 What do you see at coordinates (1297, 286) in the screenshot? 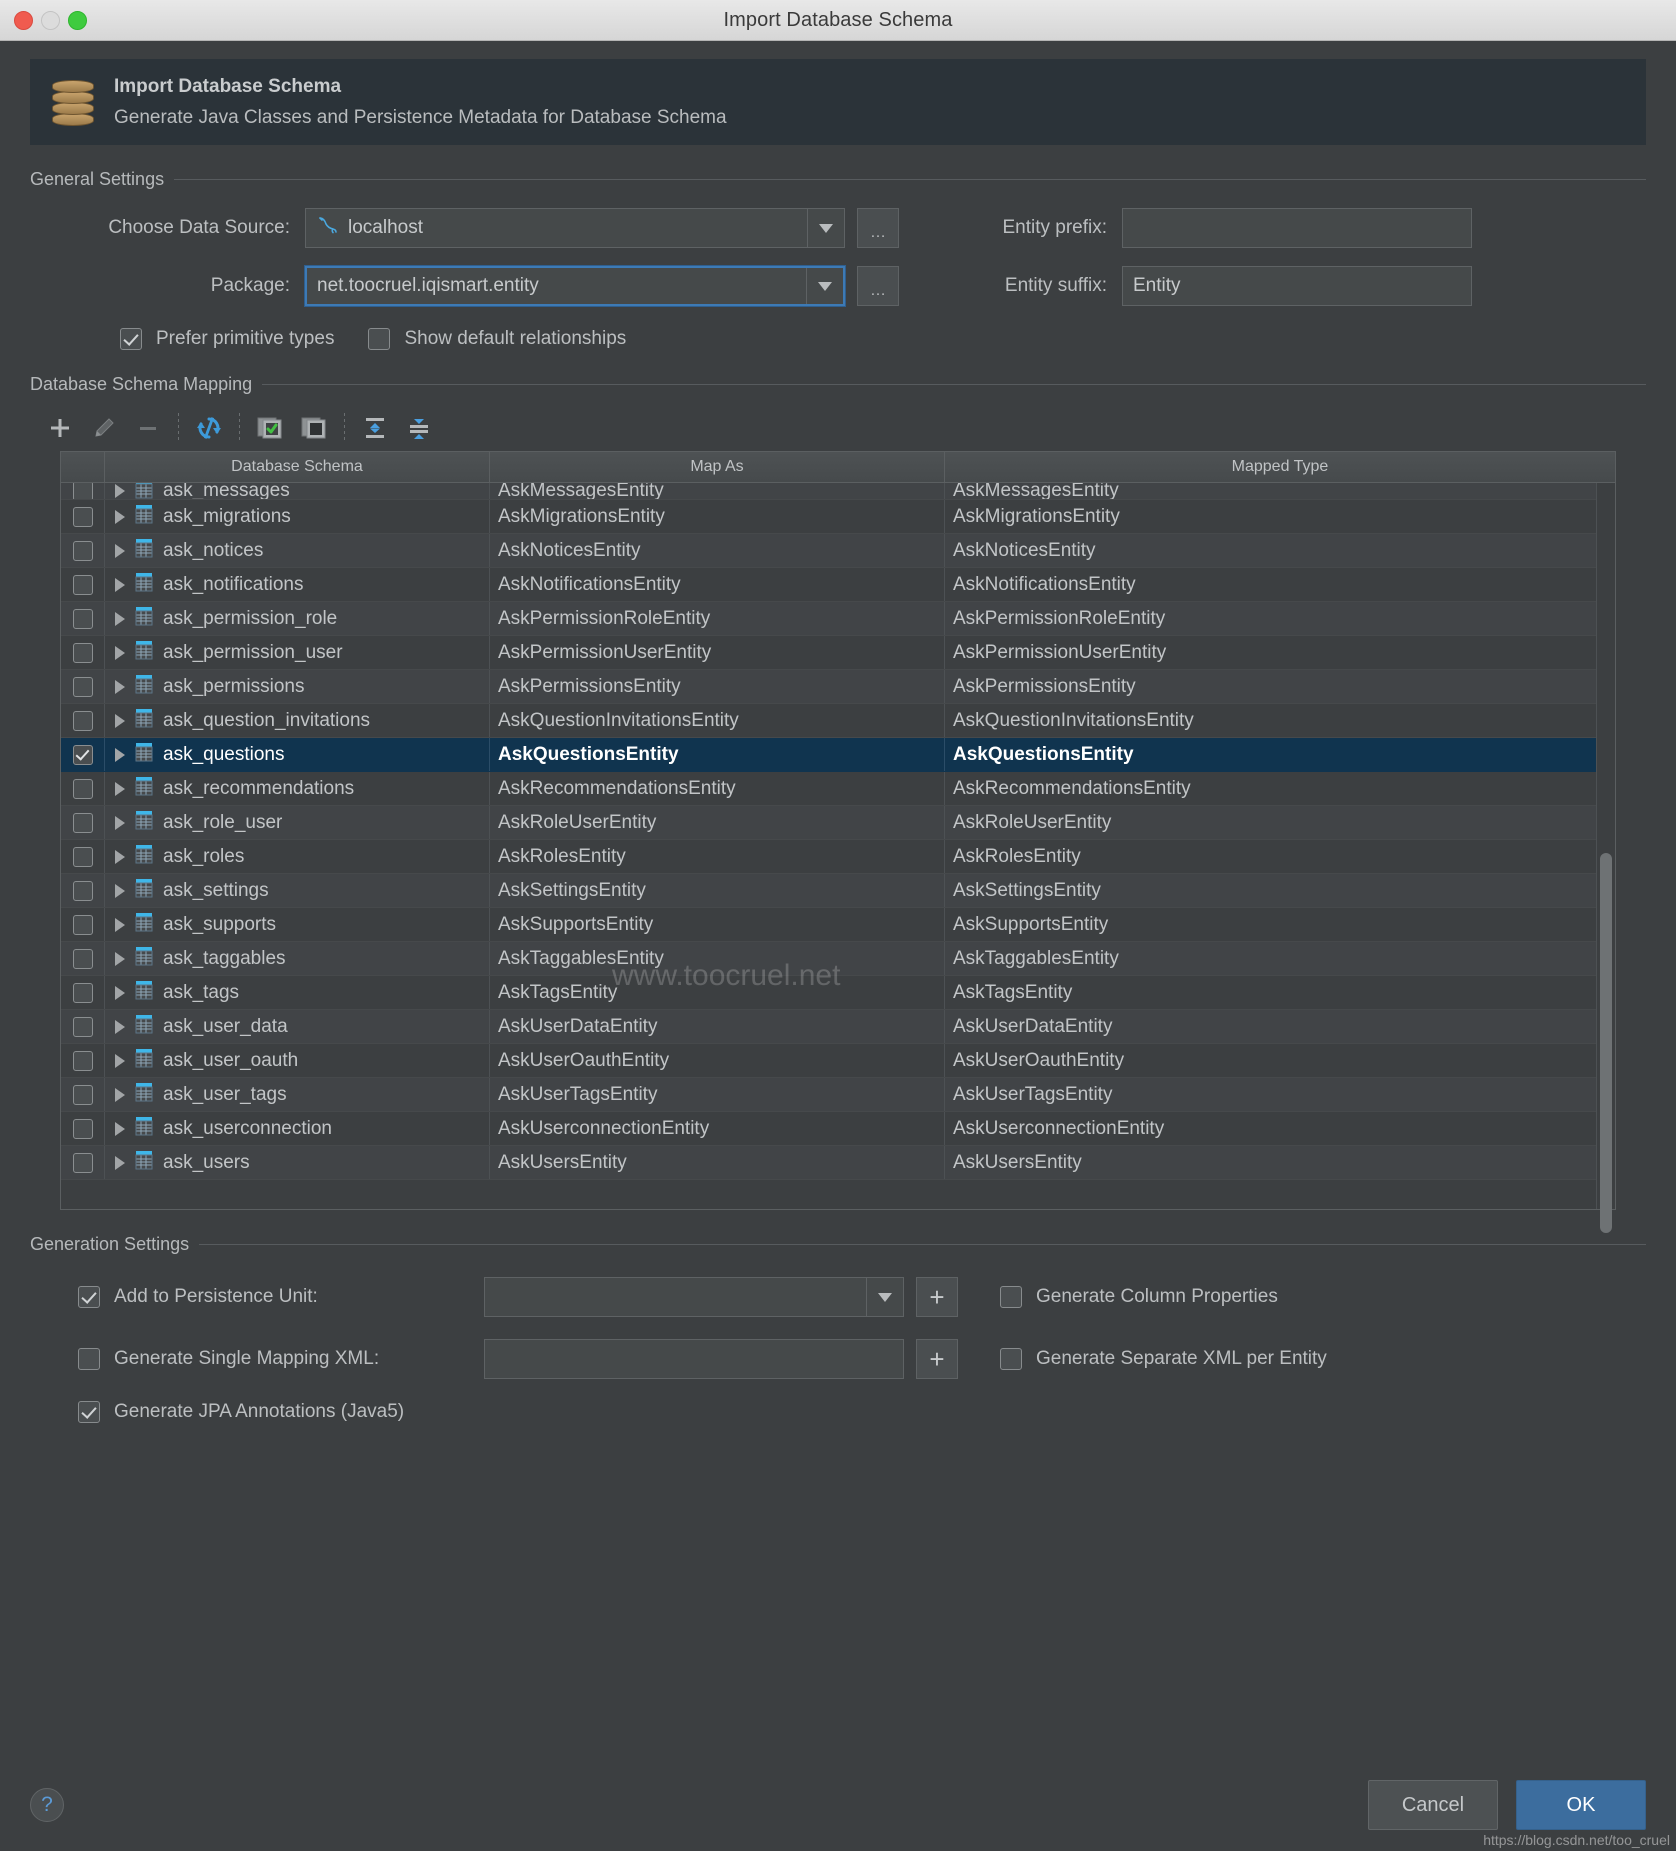
I see `entity-suffix-input: Entity` at bounding box center [1297, 286].